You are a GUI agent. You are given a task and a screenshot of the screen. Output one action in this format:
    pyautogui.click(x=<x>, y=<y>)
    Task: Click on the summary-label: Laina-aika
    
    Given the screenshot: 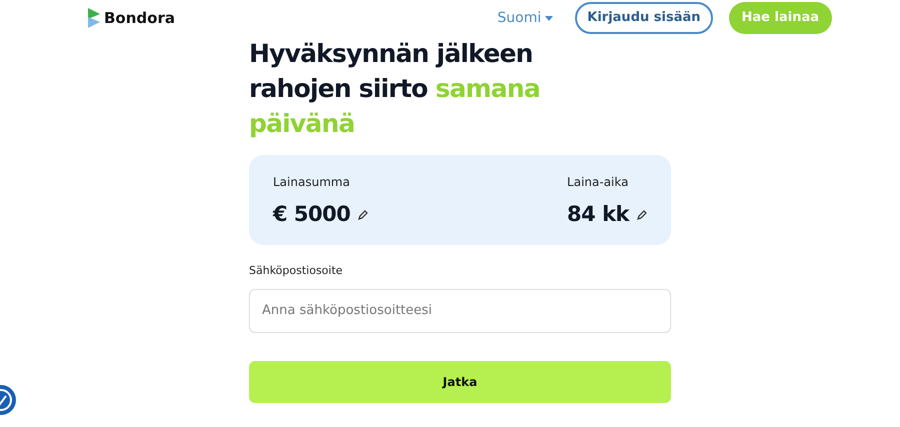 What is the action you would take?
    pyautogui.click(x=598, y=182)
    